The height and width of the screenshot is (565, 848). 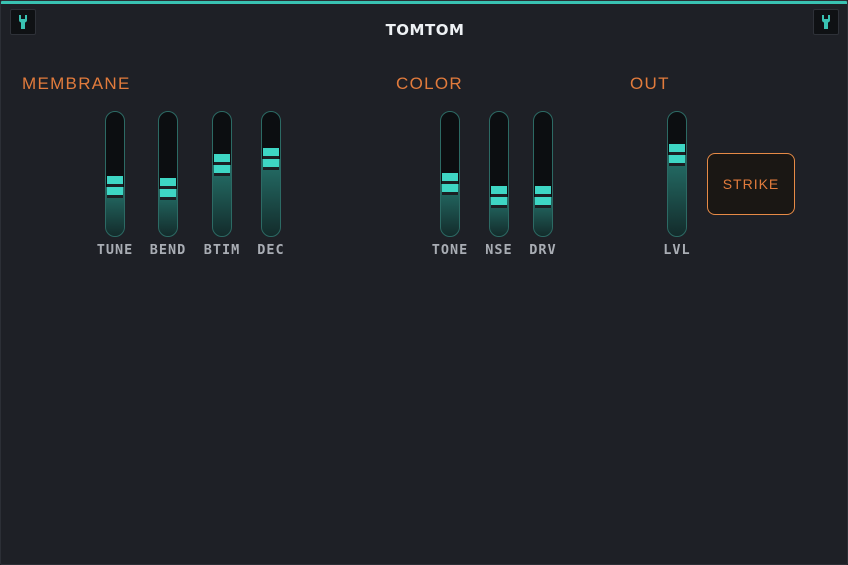 What do you see at coordinates (429, 83) in the screenshot?
I see `section-label-color: COLOR` at bounding box center [429, 83].